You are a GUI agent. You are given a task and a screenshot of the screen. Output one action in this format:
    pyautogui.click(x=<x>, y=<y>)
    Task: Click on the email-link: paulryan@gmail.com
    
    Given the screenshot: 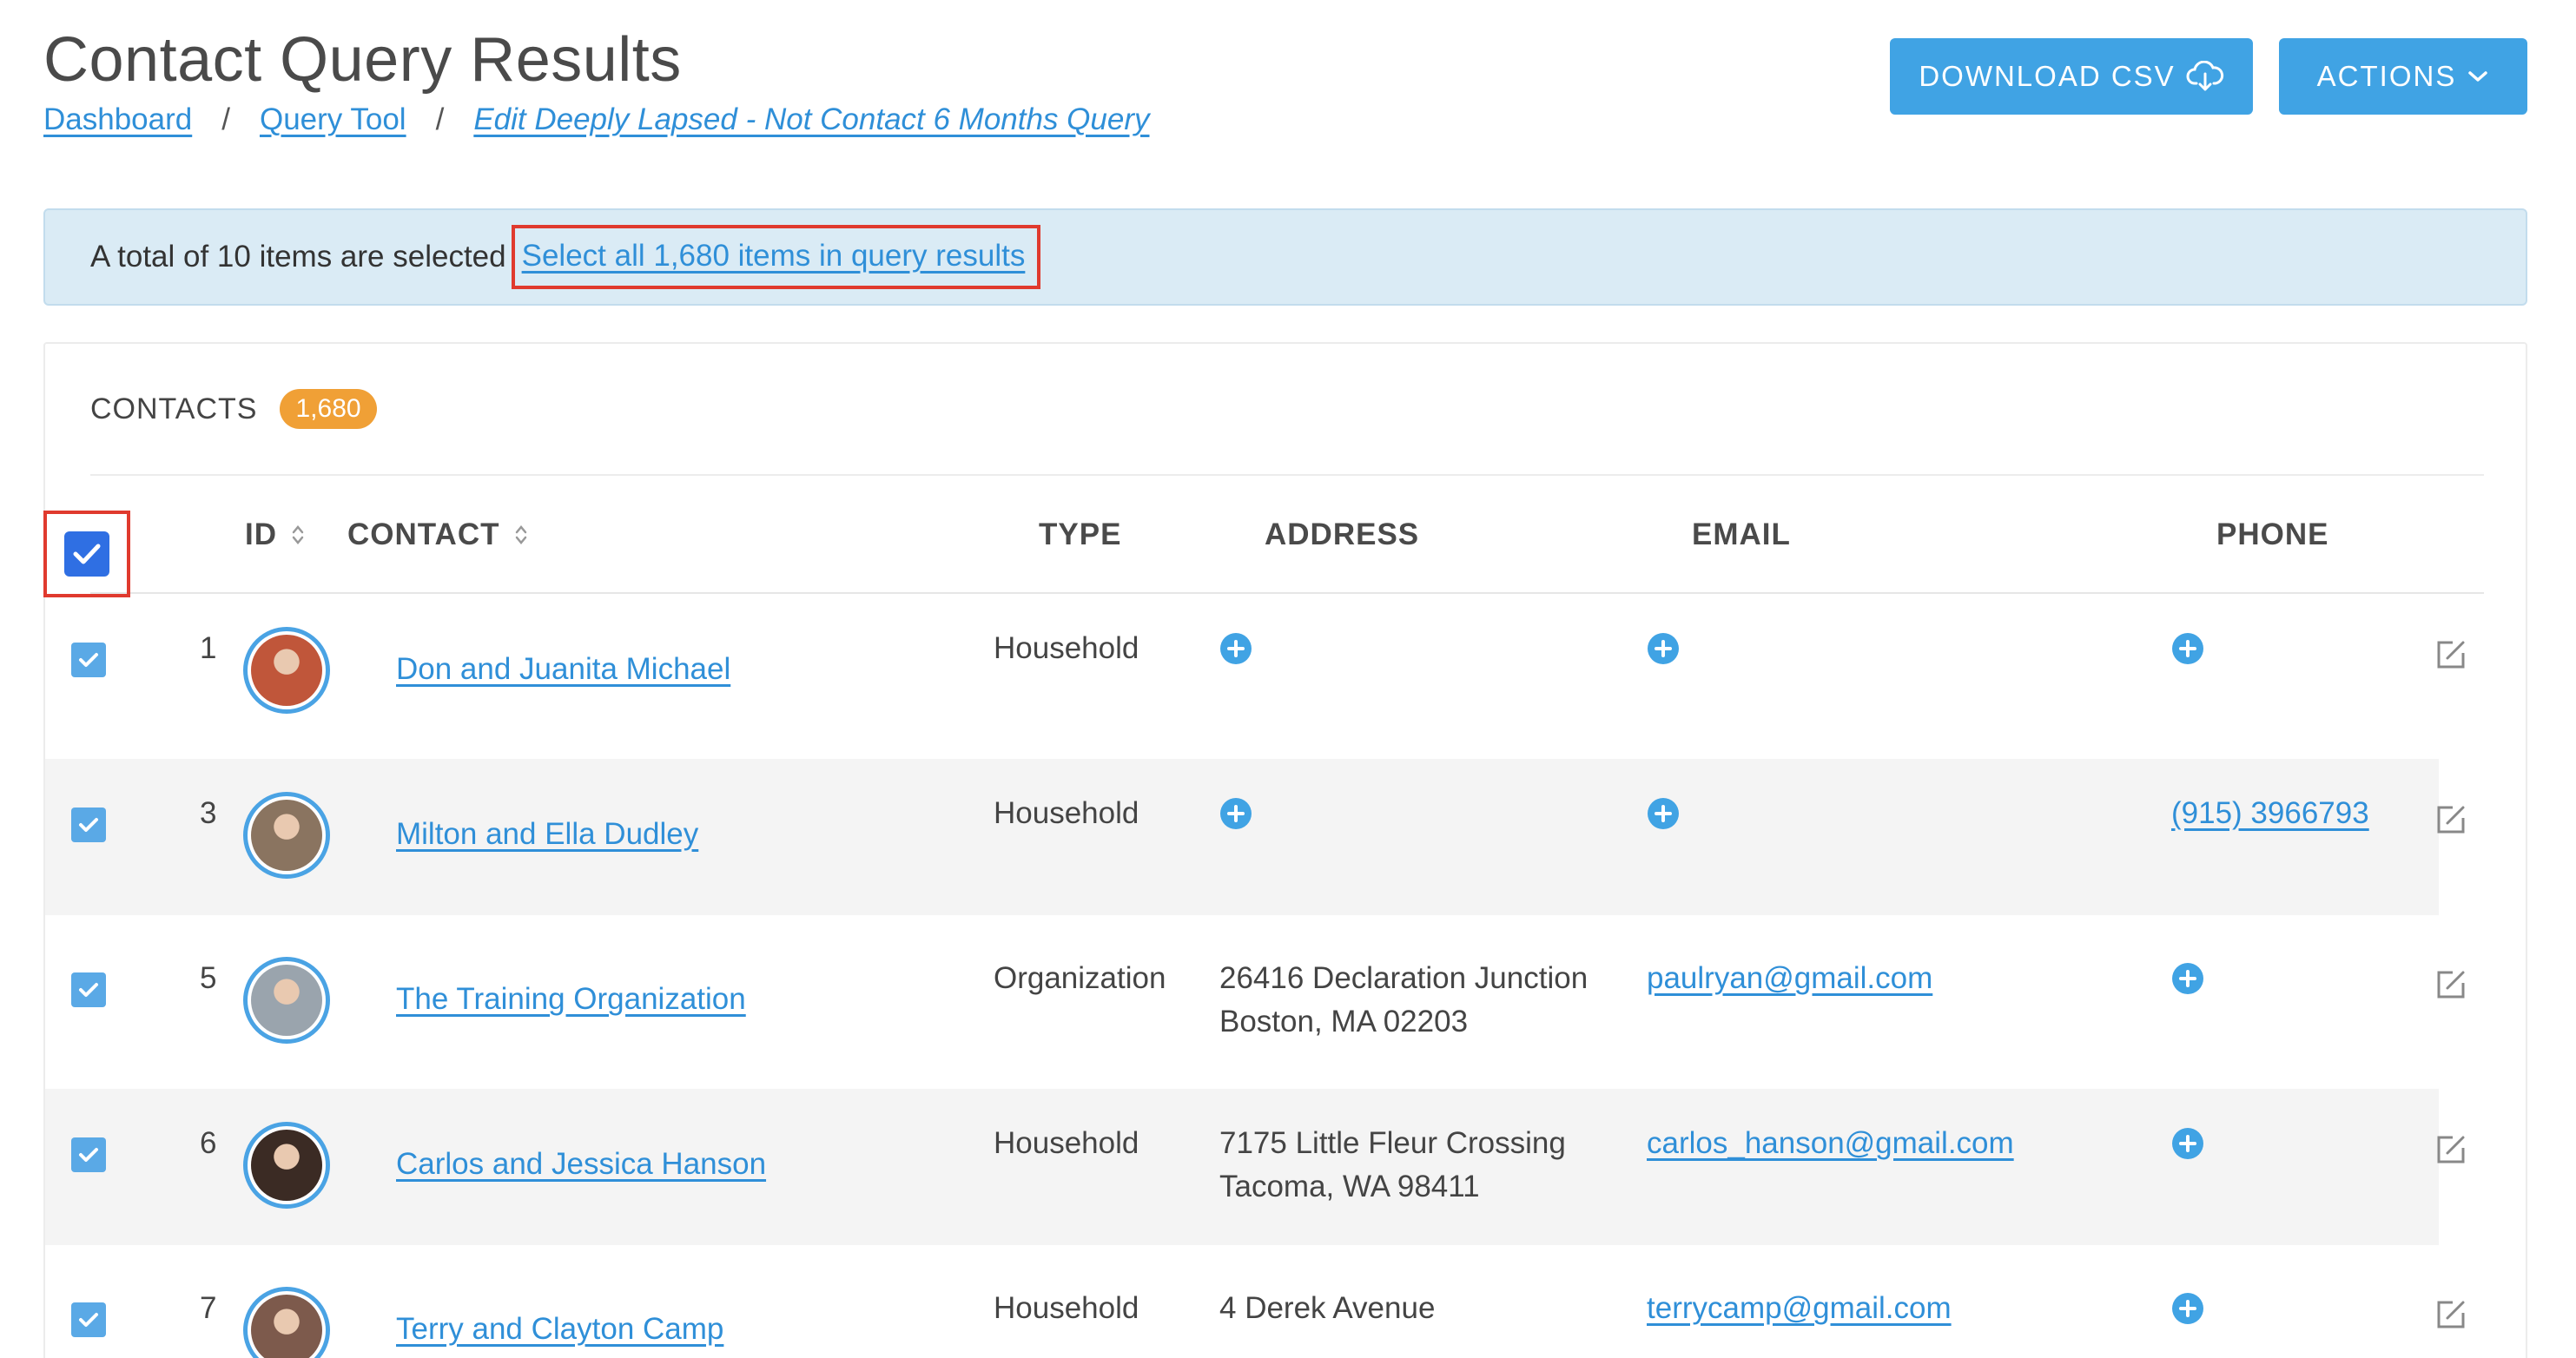 What is the action you would take?
    pyautogui.click(x=1789, y=978)
    